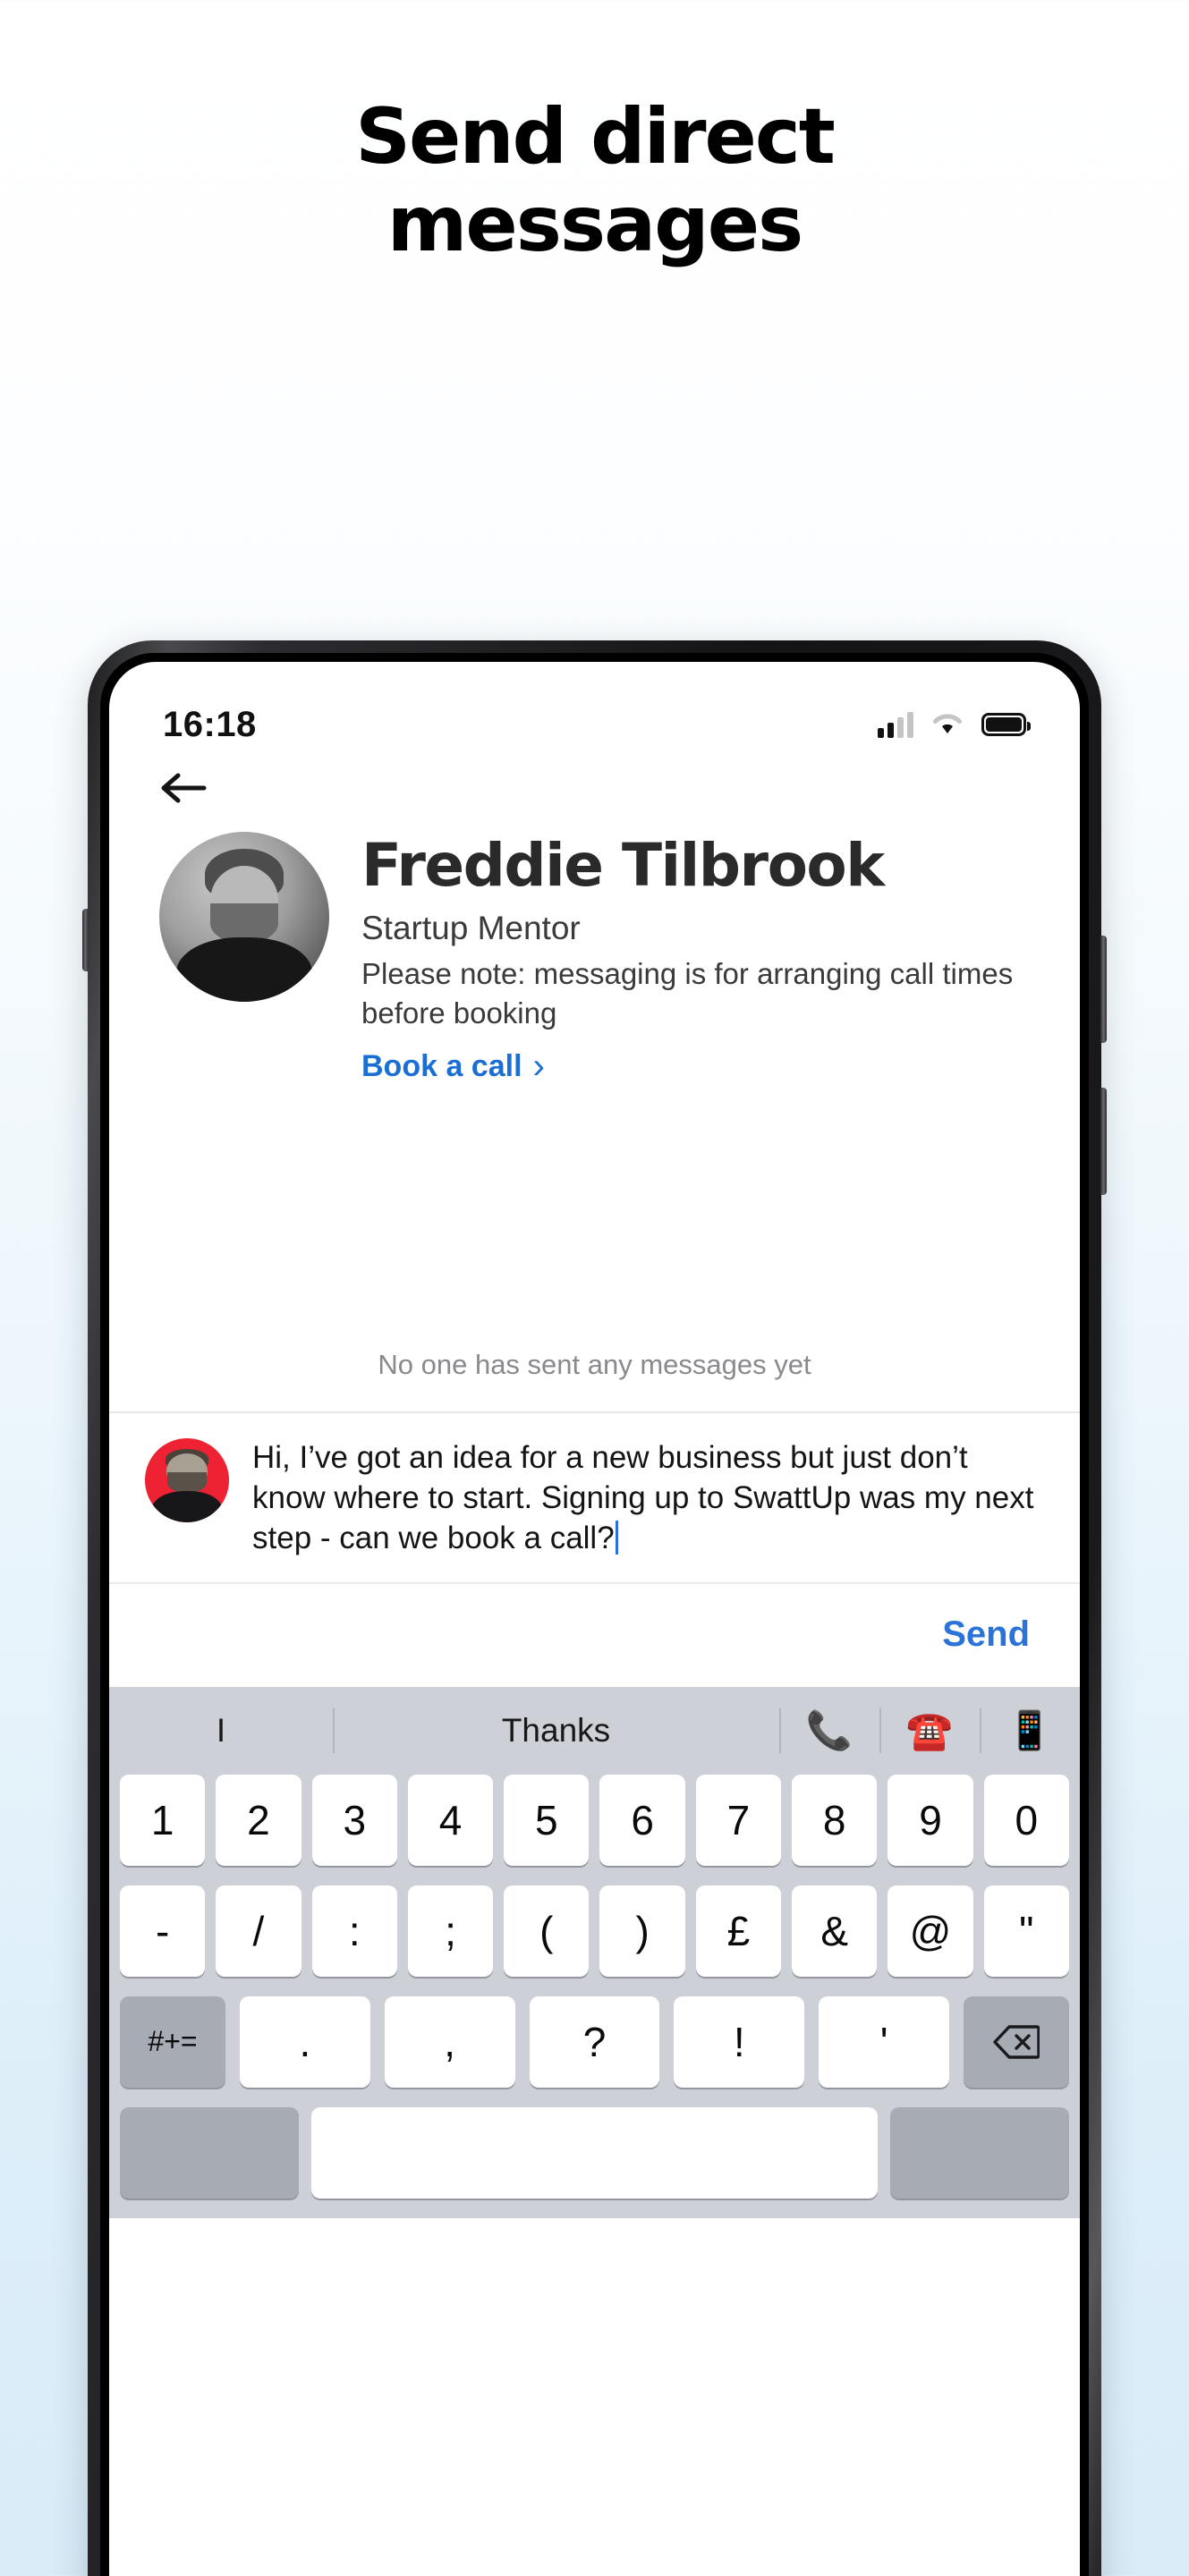  What do you see at coordinates (930, 1820) in the screenshot?
I see `key-9: 9` at bounding box center [930, 1820].